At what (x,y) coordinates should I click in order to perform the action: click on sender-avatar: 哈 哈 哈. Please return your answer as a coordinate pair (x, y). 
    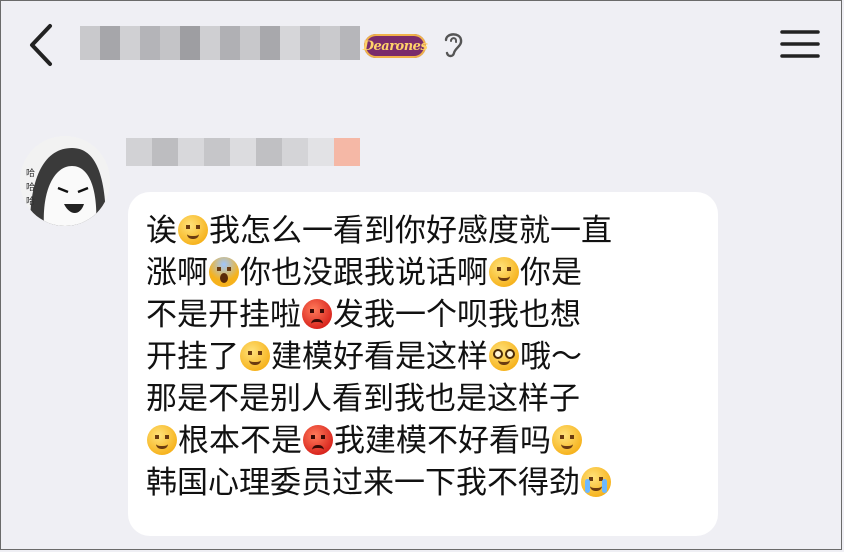
    Looking at the image, I should click on (65, 181).